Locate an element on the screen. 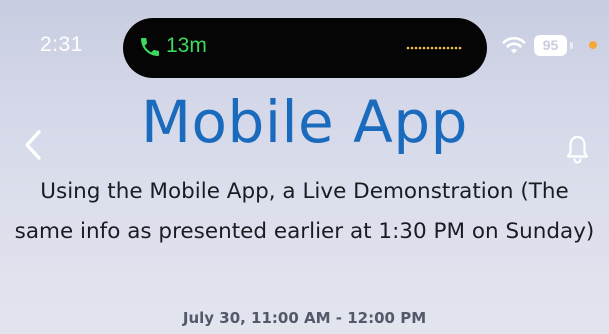 The height and width of the screenshot is (334, 609). battery-tip is located at coordinates (571, 45).